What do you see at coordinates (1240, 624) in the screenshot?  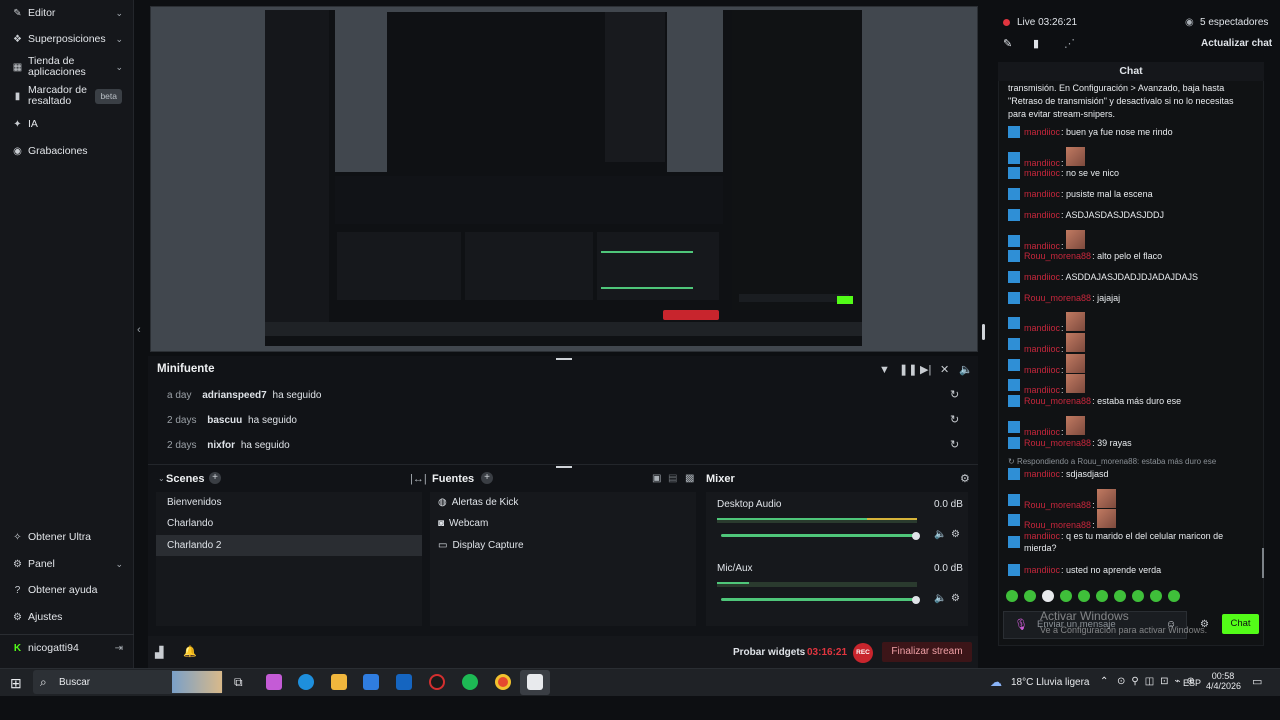 I see `send-chat-button: Chat` at bounding box center [1240, 624].